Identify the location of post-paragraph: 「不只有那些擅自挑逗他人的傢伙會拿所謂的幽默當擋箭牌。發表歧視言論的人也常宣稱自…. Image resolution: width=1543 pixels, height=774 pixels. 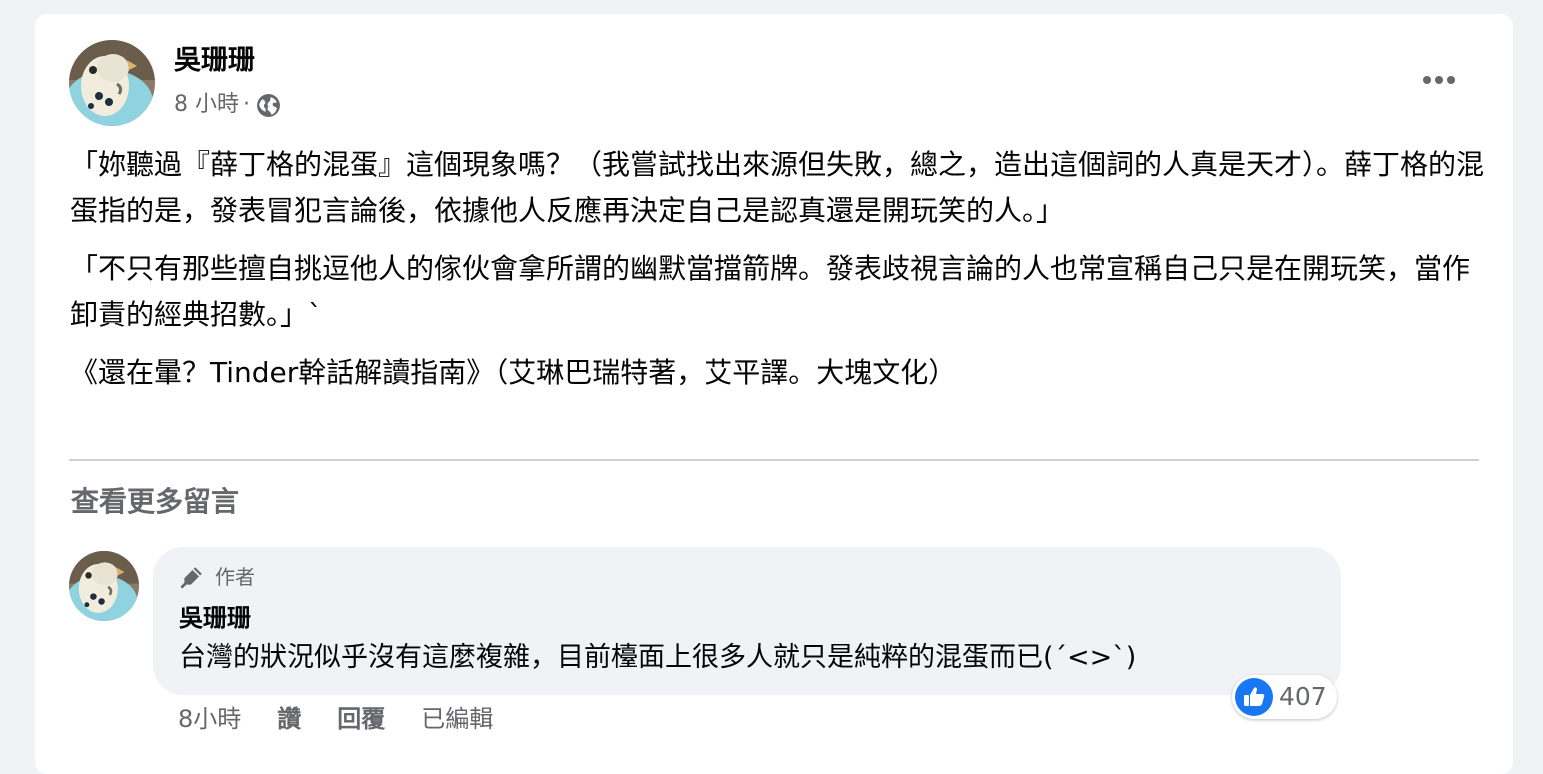
(770, 291).